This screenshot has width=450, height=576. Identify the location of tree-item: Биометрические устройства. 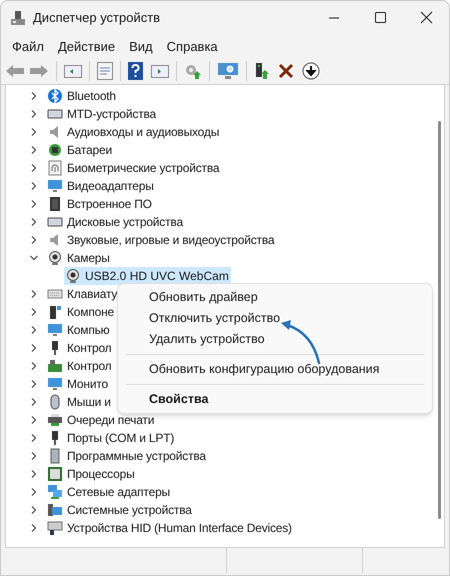
(143, 168).